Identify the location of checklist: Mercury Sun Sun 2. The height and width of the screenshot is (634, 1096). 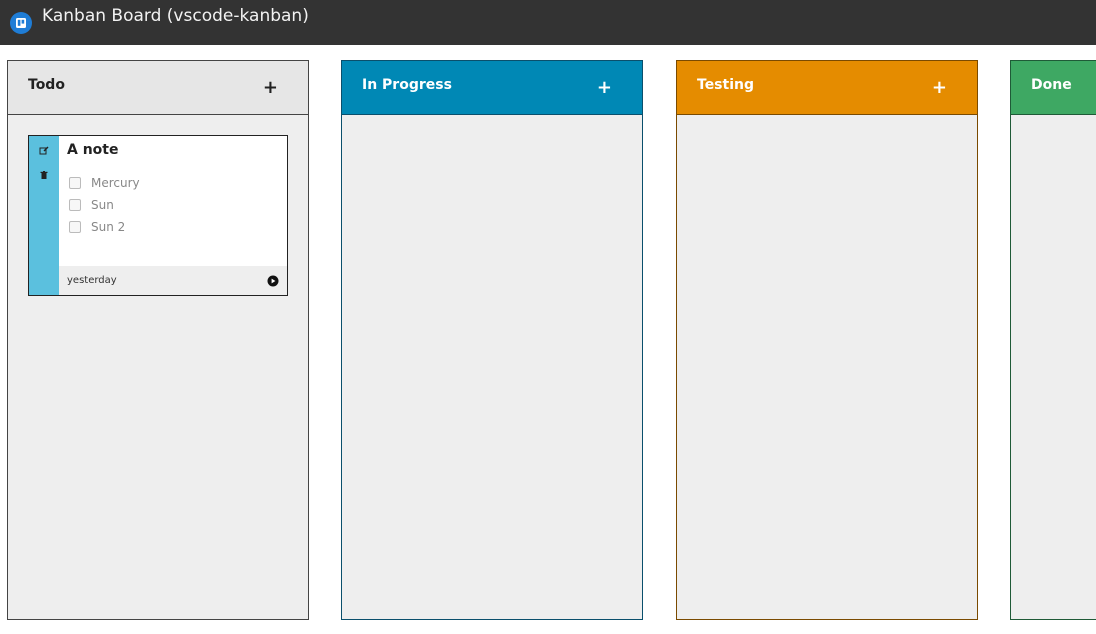
(173, 205).